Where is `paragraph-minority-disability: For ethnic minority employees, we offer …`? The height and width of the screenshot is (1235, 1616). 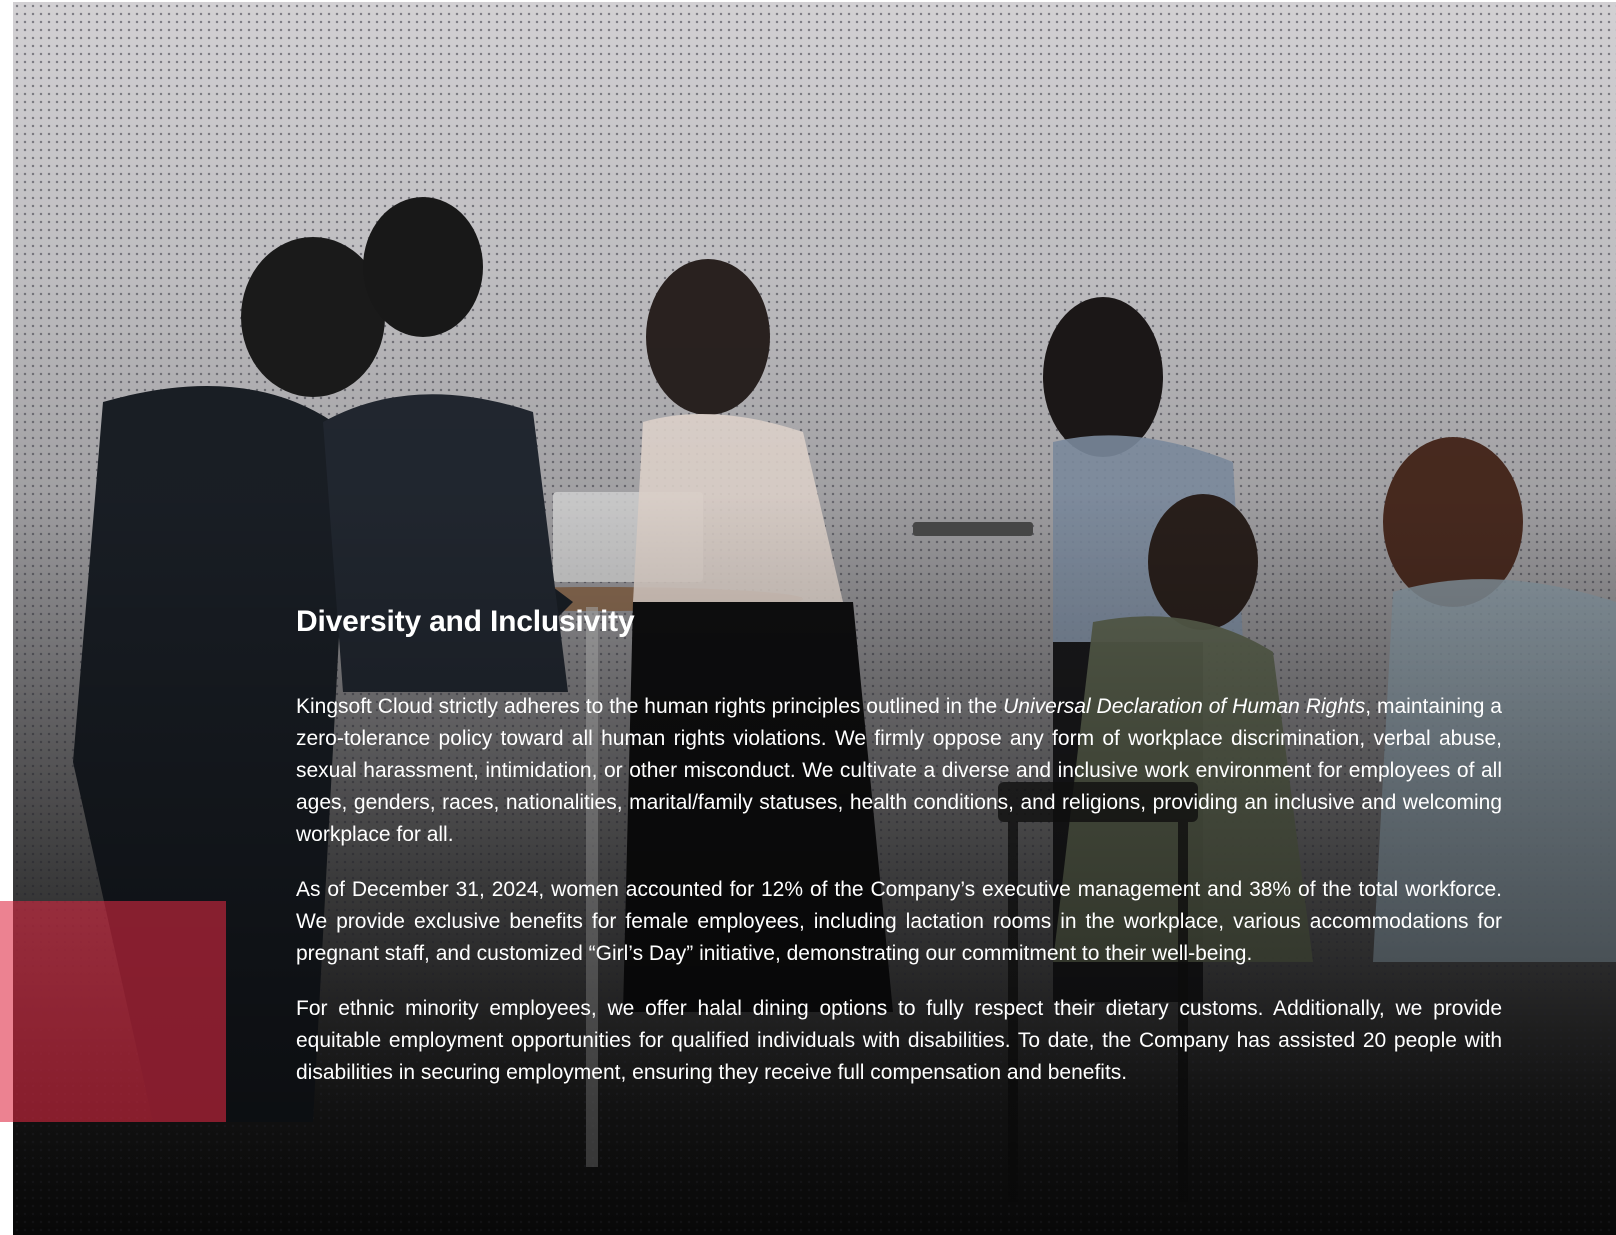
paragraph-minority-disability: For ethnic minority employees, we offer … is located at coordinates (899, 1040).